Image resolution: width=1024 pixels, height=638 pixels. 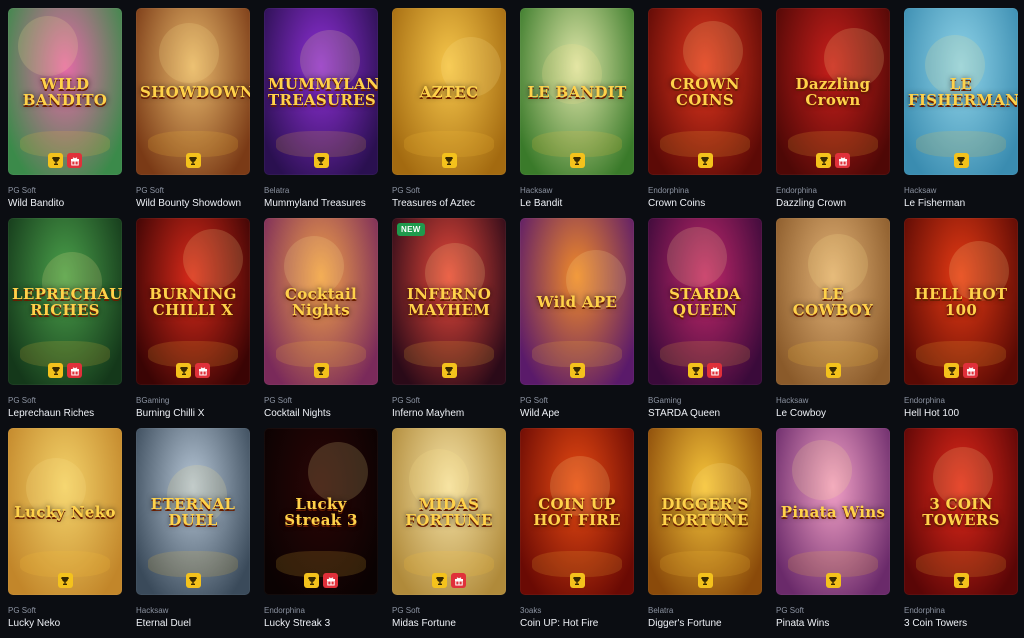 I want to click on game-card: ETERNAL DUEL Hacksaw Eternal Duel, so click(x=193, y=533).